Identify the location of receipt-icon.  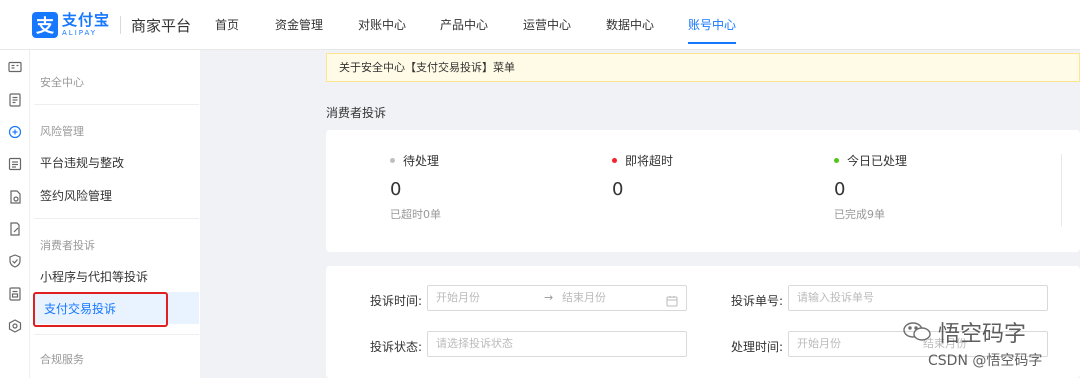
(15, 100).